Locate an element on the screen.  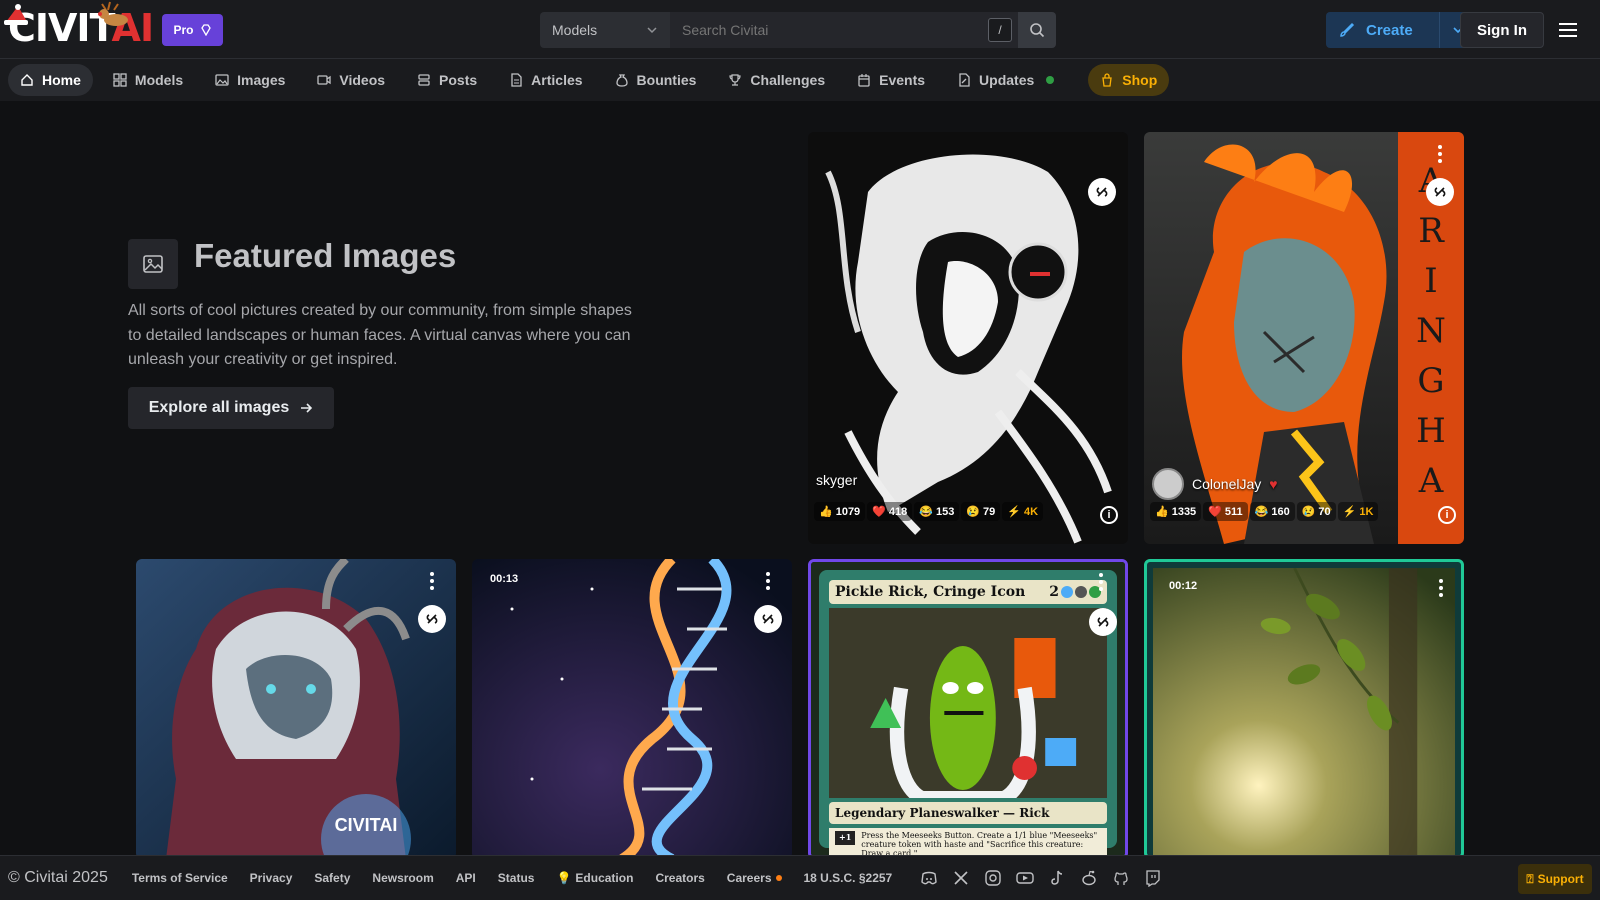
nav-events: Events is located at coordinates (891, 80).